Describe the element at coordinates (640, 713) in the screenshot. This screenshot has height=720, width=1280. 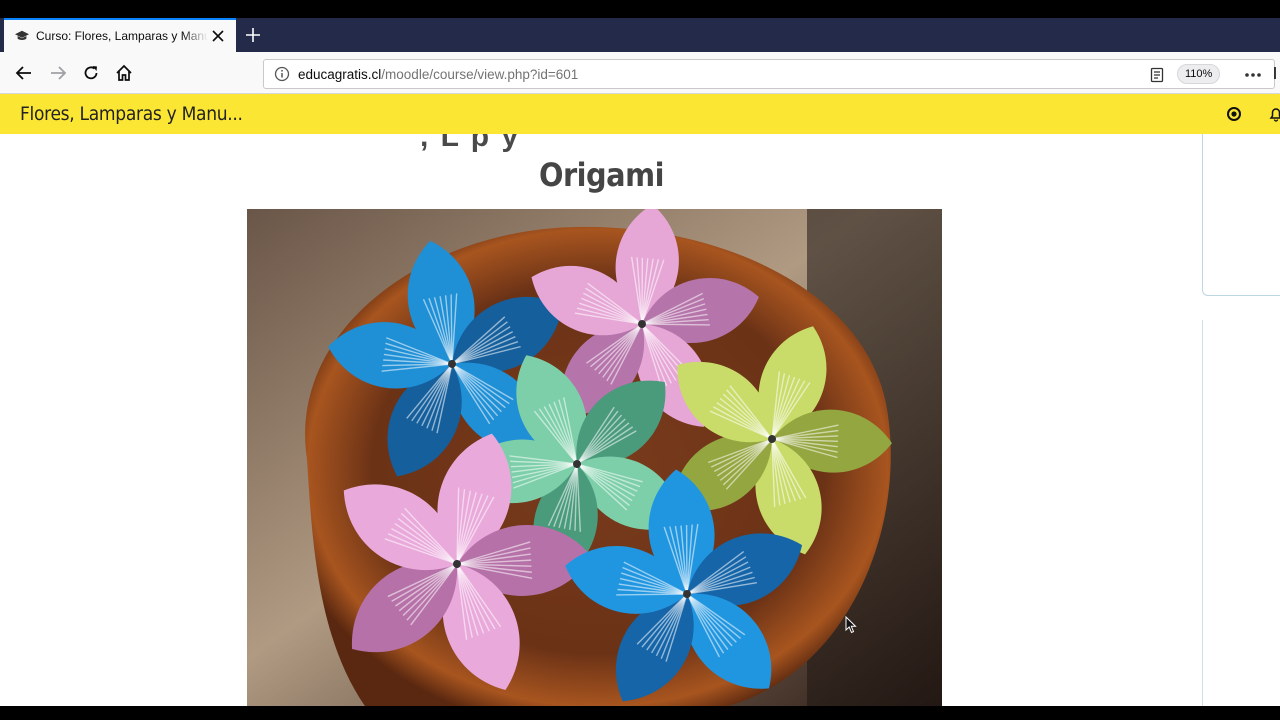
I see `bottom-edge` at that location.